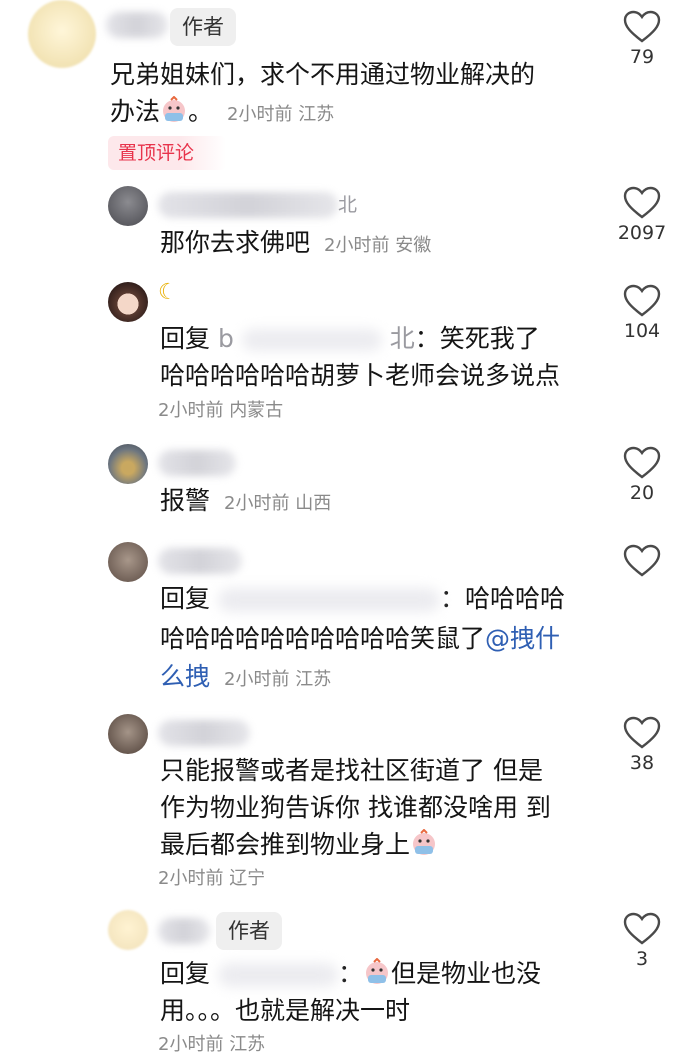 Image resolution: width=690 pixels, height=1056 pixels. What do you see at coordinates (360, 375) in the screenshot?
I see `reply-text-line2: 哈哈哈哈哈哈胡萝卜老师会说多说点` at bounding box center [360, 375].